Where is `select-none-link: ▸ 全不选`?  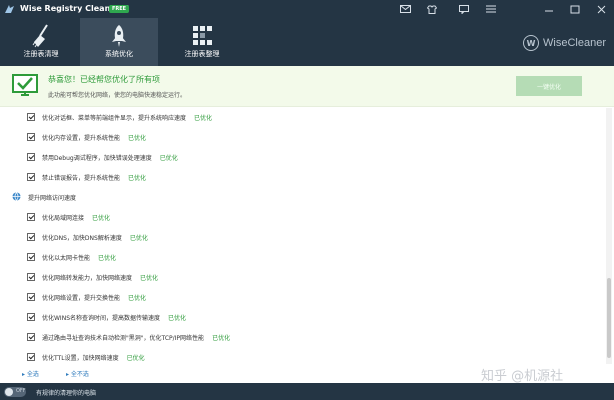 select-none-link: ▸ 全不选 is located at coordinates (77, 373).